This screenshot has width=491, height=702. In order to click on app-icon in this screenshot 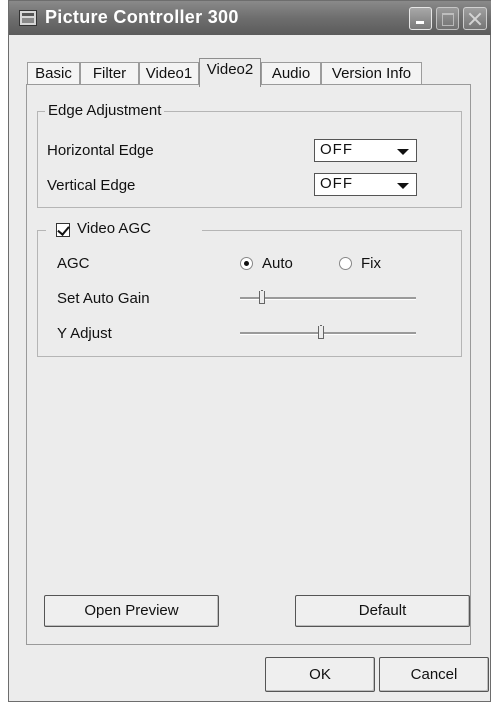, I will do `click(28, 18)`.